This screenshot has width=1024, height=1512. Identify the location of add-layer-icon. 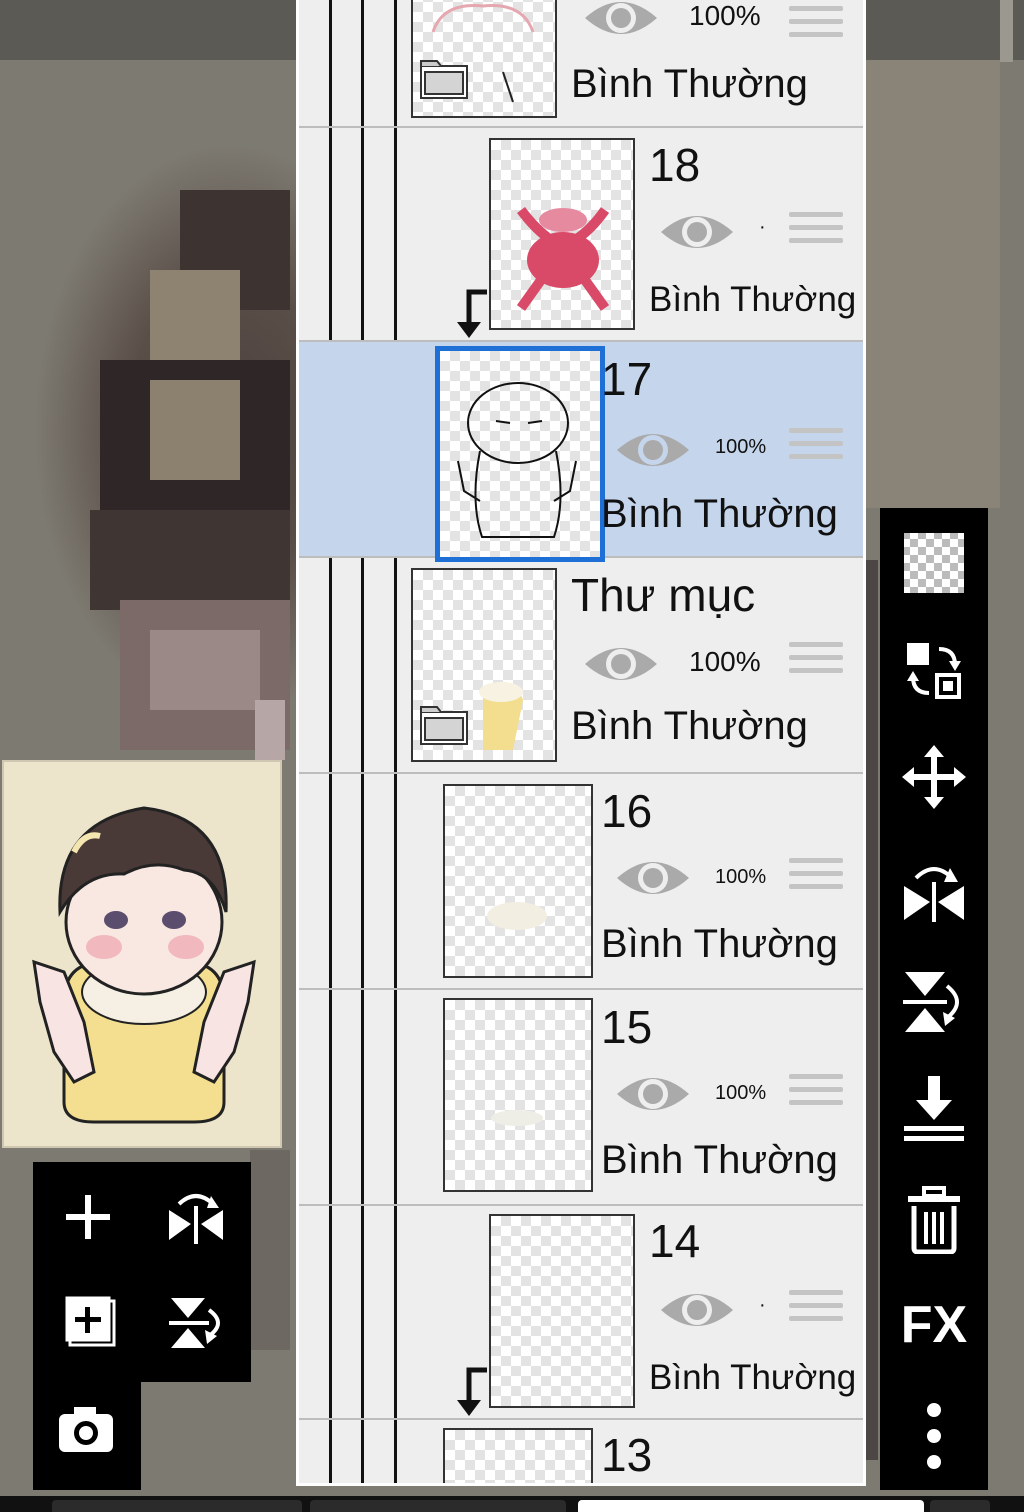
(88, 1323).